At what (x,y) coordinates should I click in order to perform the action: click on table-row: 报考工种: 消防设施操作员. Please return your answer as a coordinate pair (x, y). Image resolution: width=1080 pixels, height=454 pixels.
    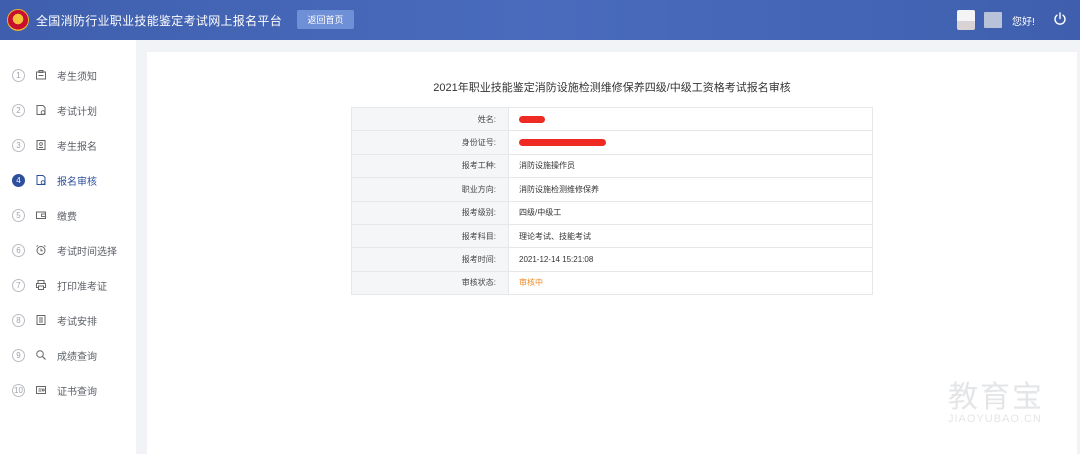
    Looking at the image, I should click on (612, 166).